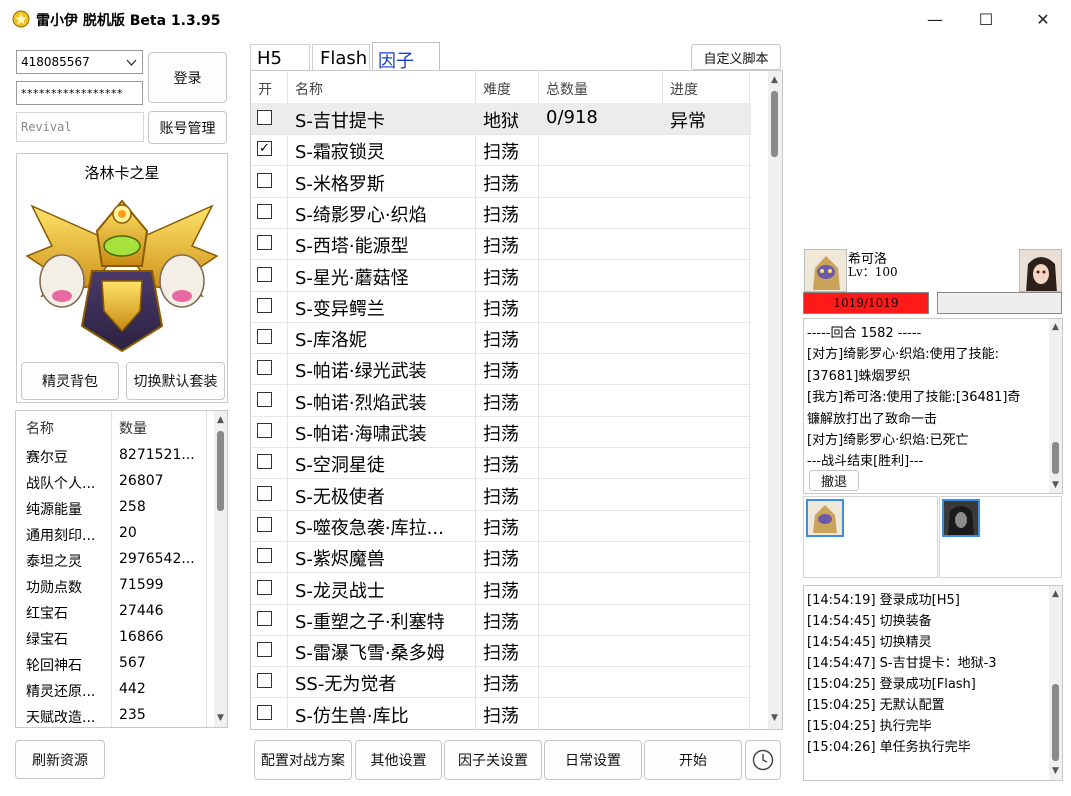 This screenshot has height=796, width=1071. Describe the element at coordinates (79, 62) in the screenshot. I see `account-id-select: 418085567` at that location.